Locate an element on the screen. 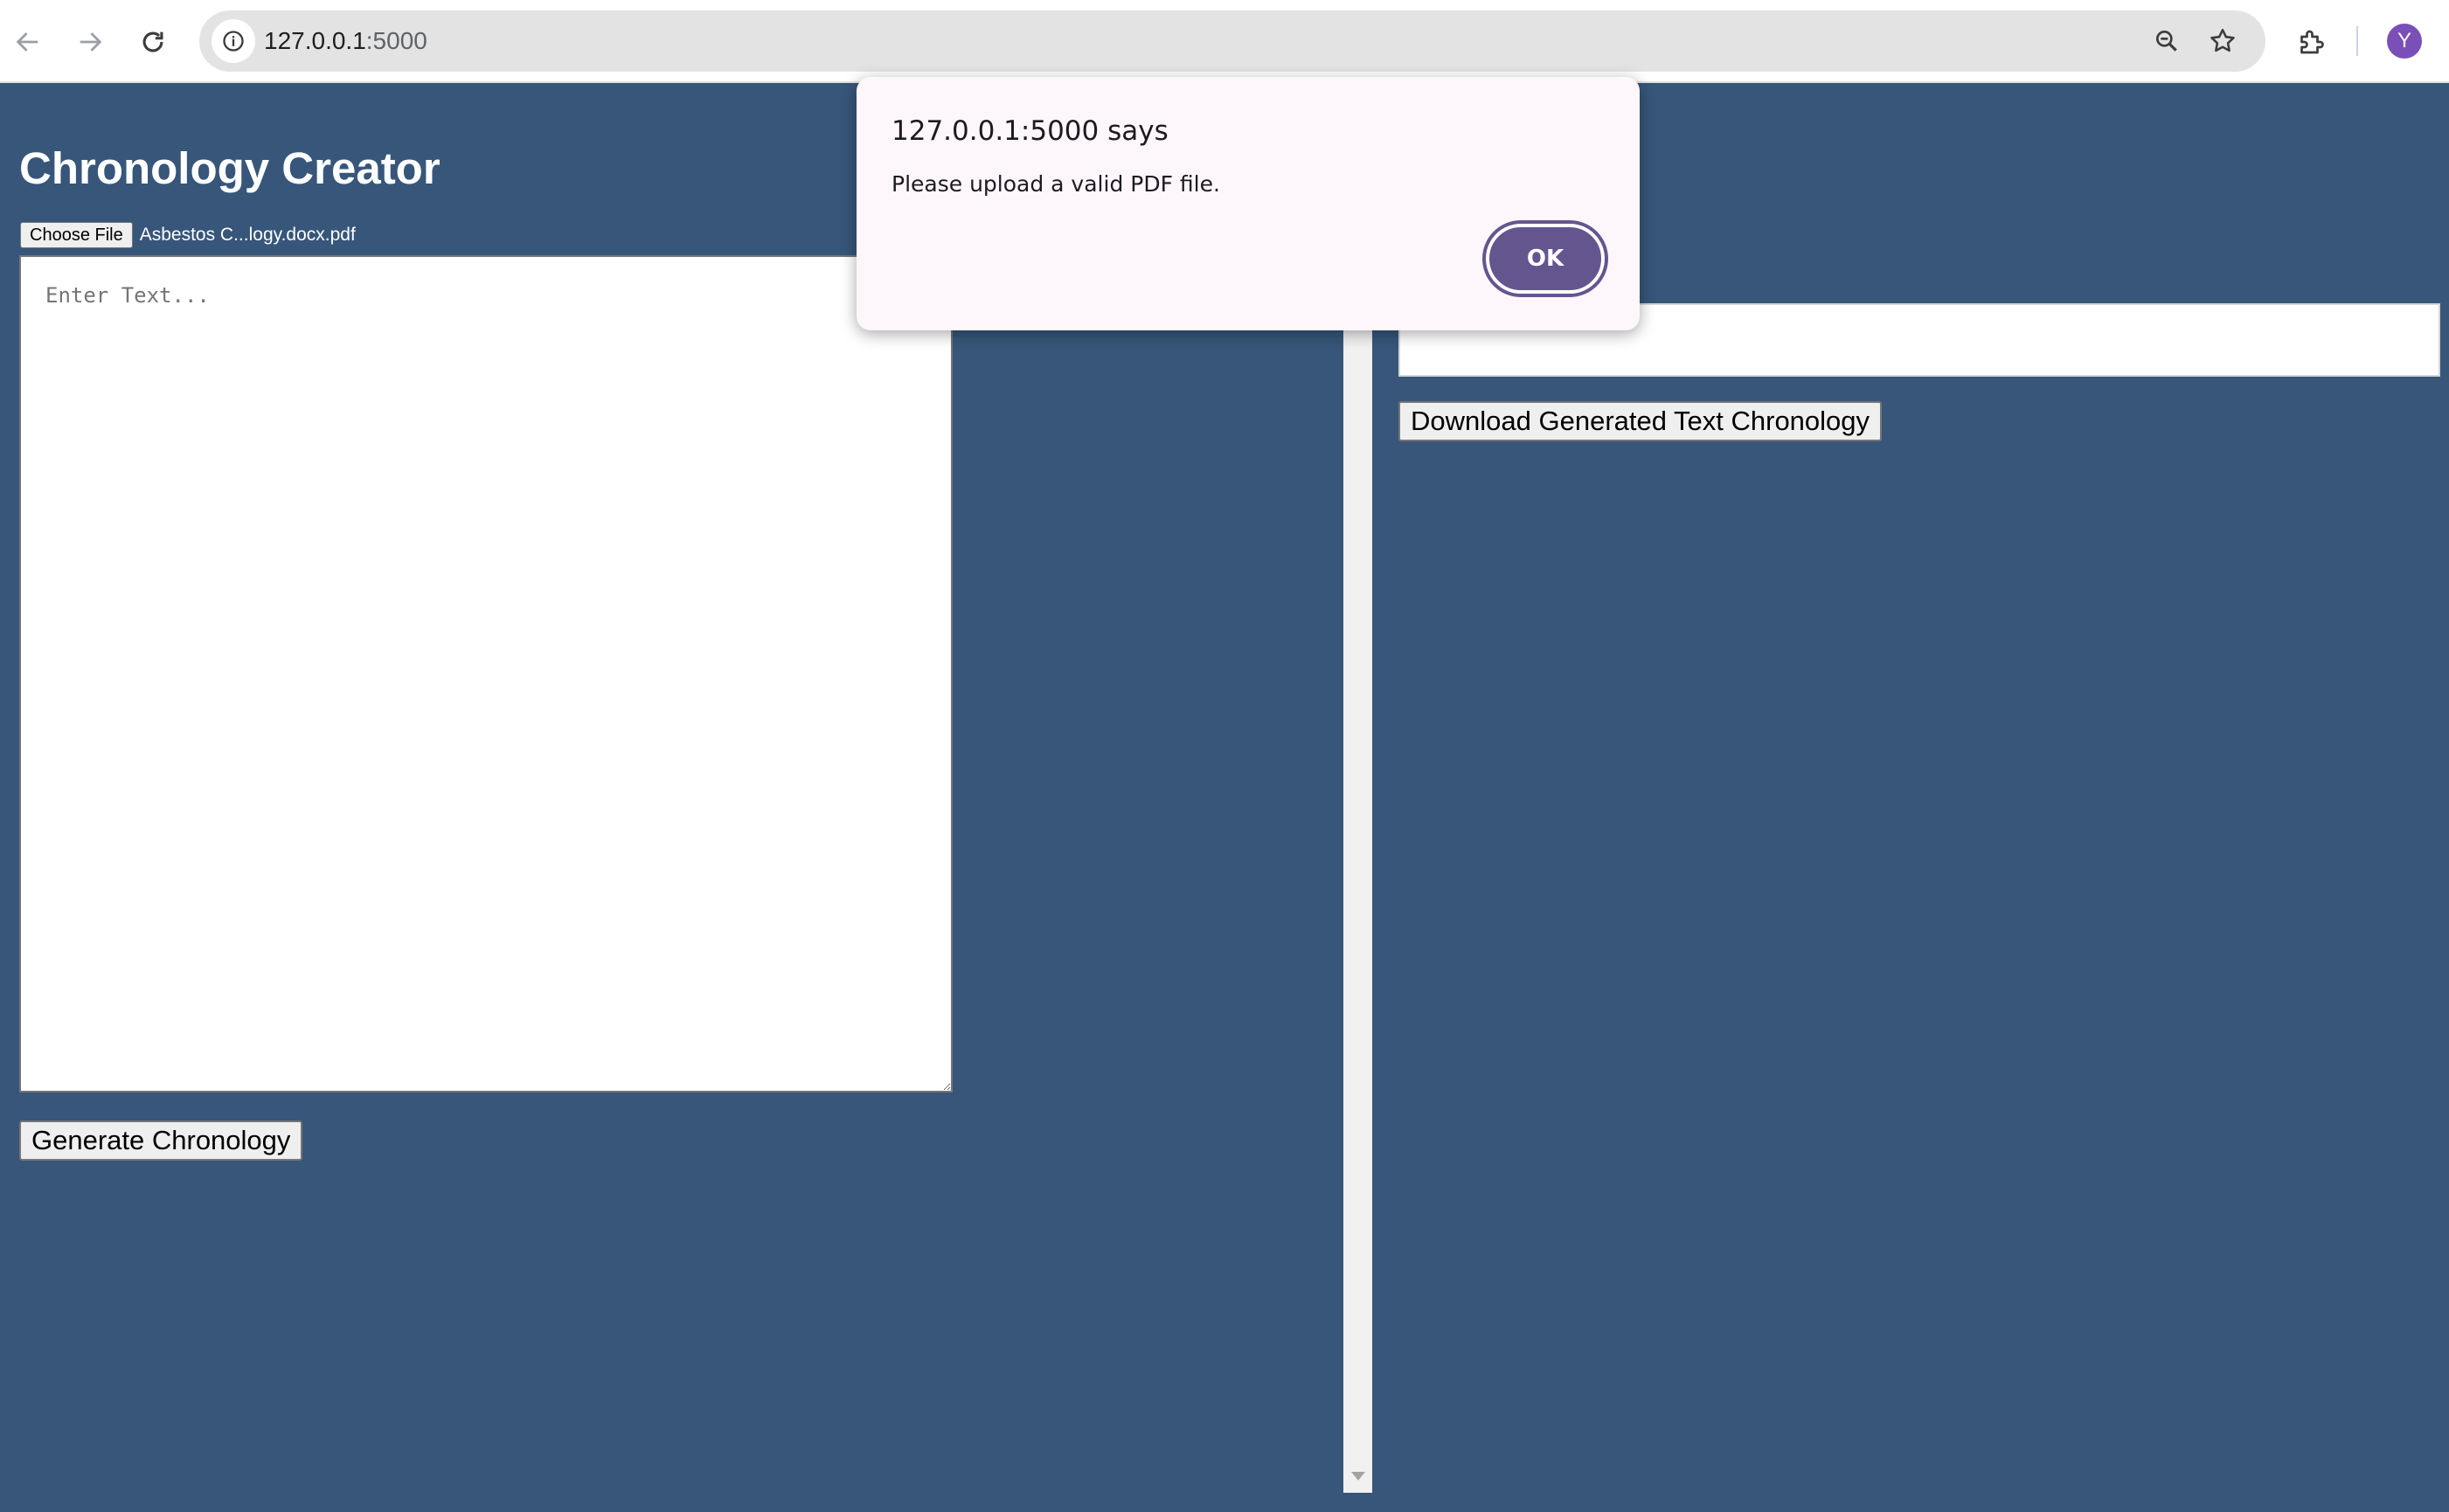 The image size is (2449, 1512). profile-avatar: Y is located at coordinates (2405, 41).